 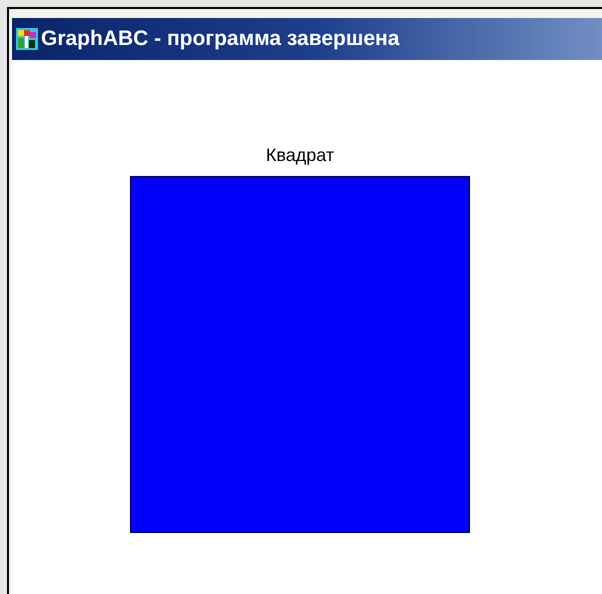 I want to click on window-title: GraphABC - программа завершена, so click(x=220, y=39).